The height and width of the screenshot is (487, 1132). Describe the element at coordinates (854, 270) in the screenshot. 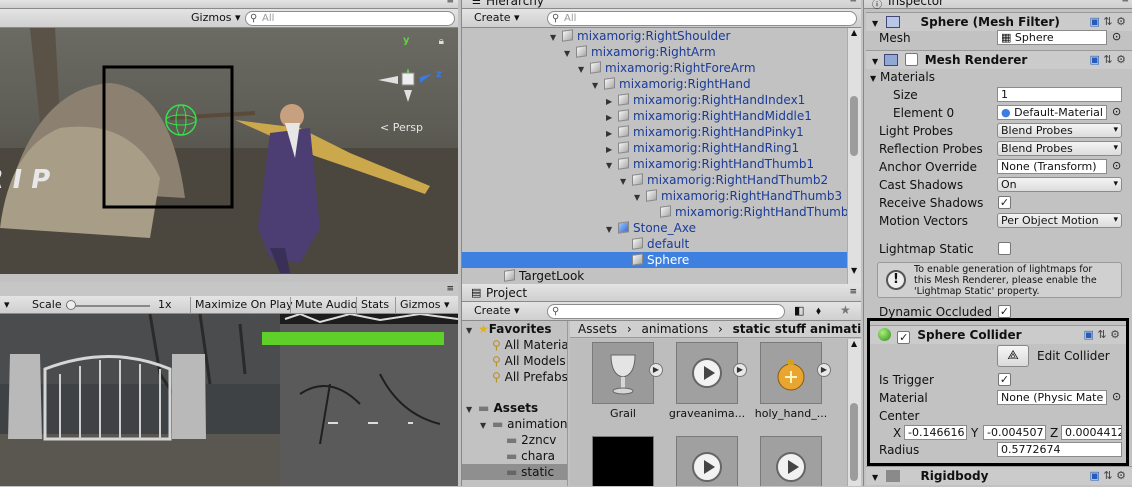

I see `scroll-down-icon: ▼` at that location.